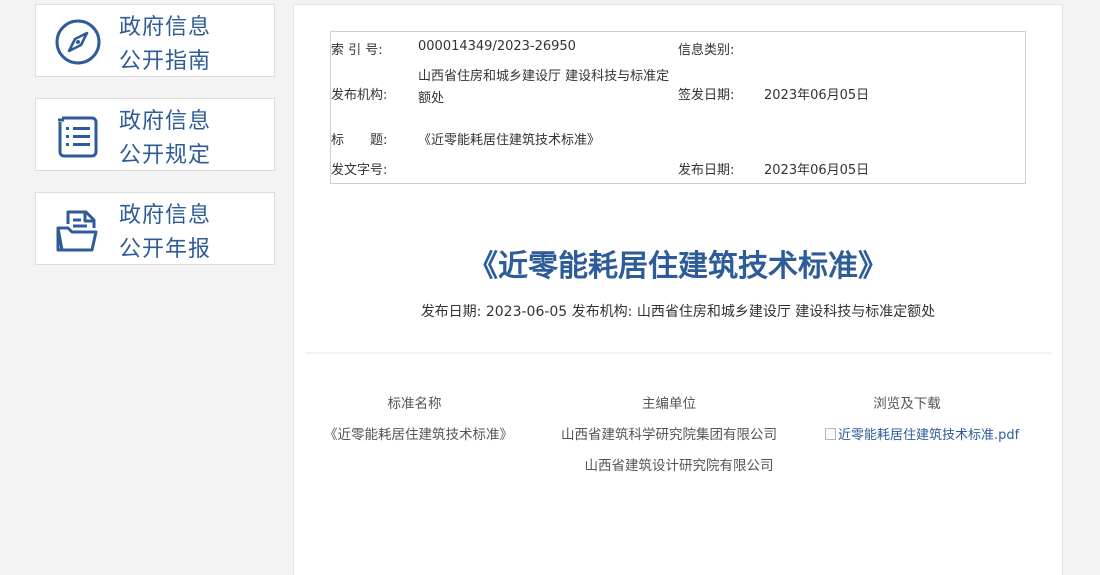 This screenshot has height=575, width=1100. What do you see at coordinates (929, 435) in the screenshot?
I see `pdf-download-label: 近零能耗居住建筑技术标准.pdf` at bounding box center [929, 435].